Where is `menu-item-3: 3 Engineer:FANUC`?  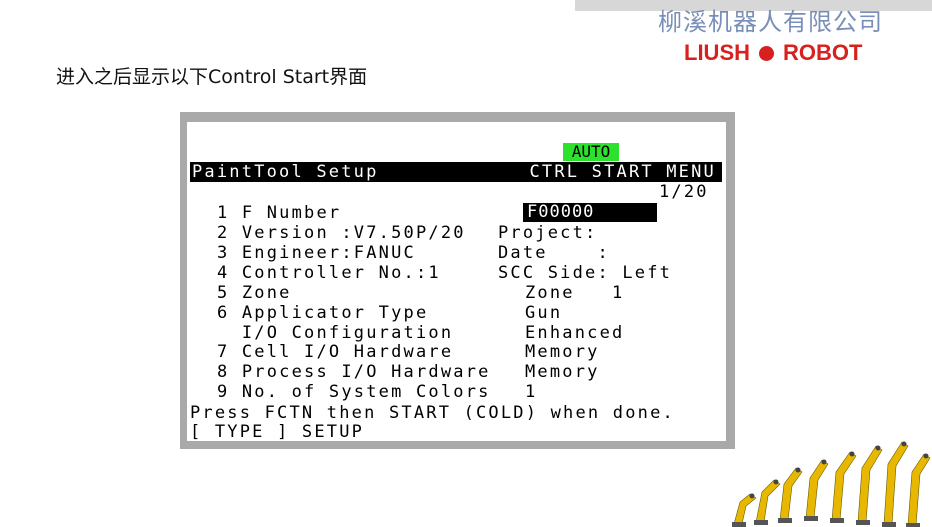 menu-item-3: 3 Engineer:FANUC is located at coordinates (316, 253).